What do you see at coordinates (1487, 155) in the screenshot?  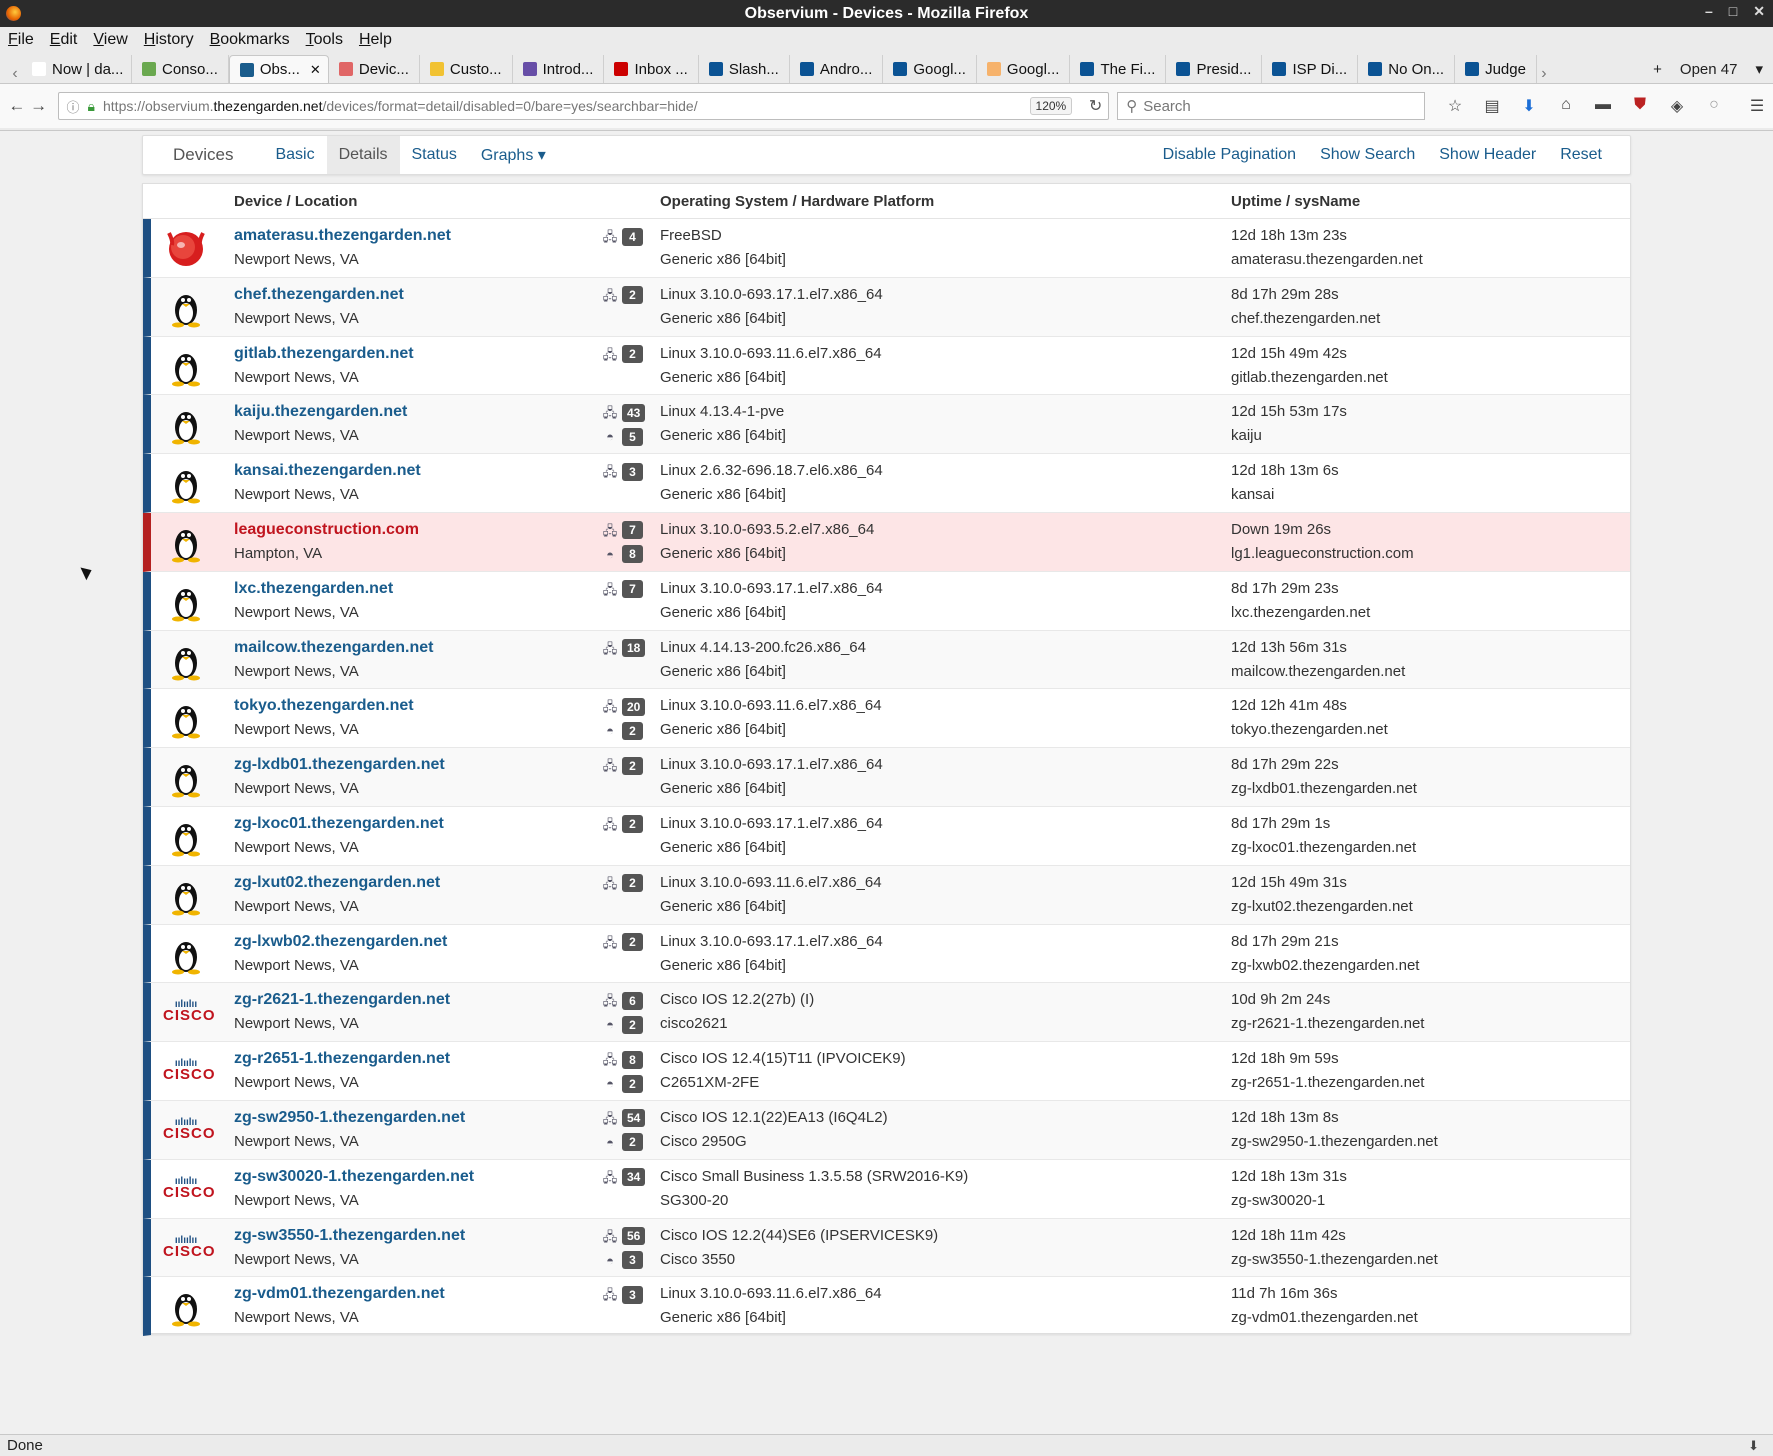 I see `show-header-link: Show Header` at bounding box center [1487, 155].